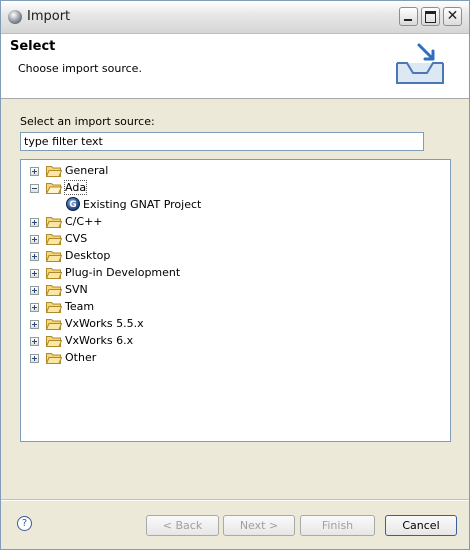  Describe the element at coordinates (221, 340) in the screenshot. I see `tree-item: VxWorks 6.x` at that location.